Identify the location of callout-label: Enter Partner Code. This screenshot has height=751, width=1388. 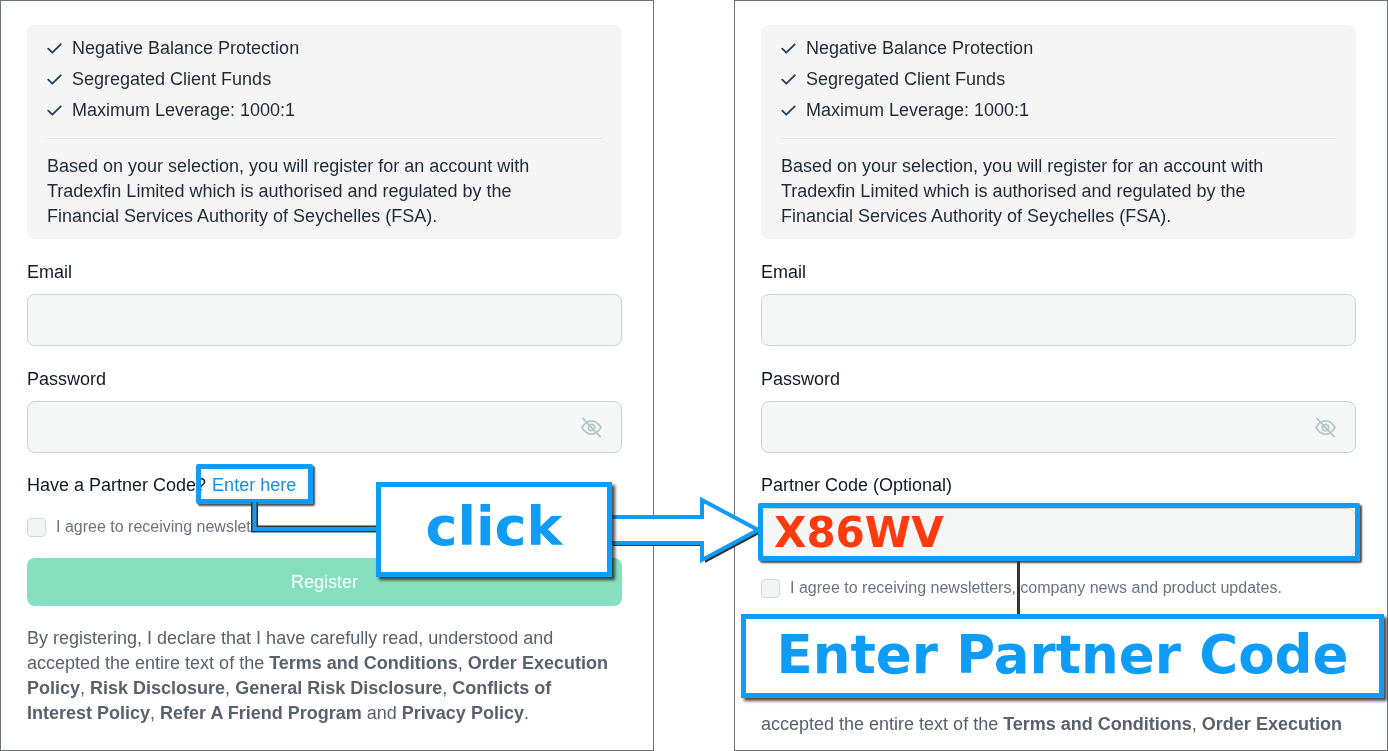
(1062, 656).